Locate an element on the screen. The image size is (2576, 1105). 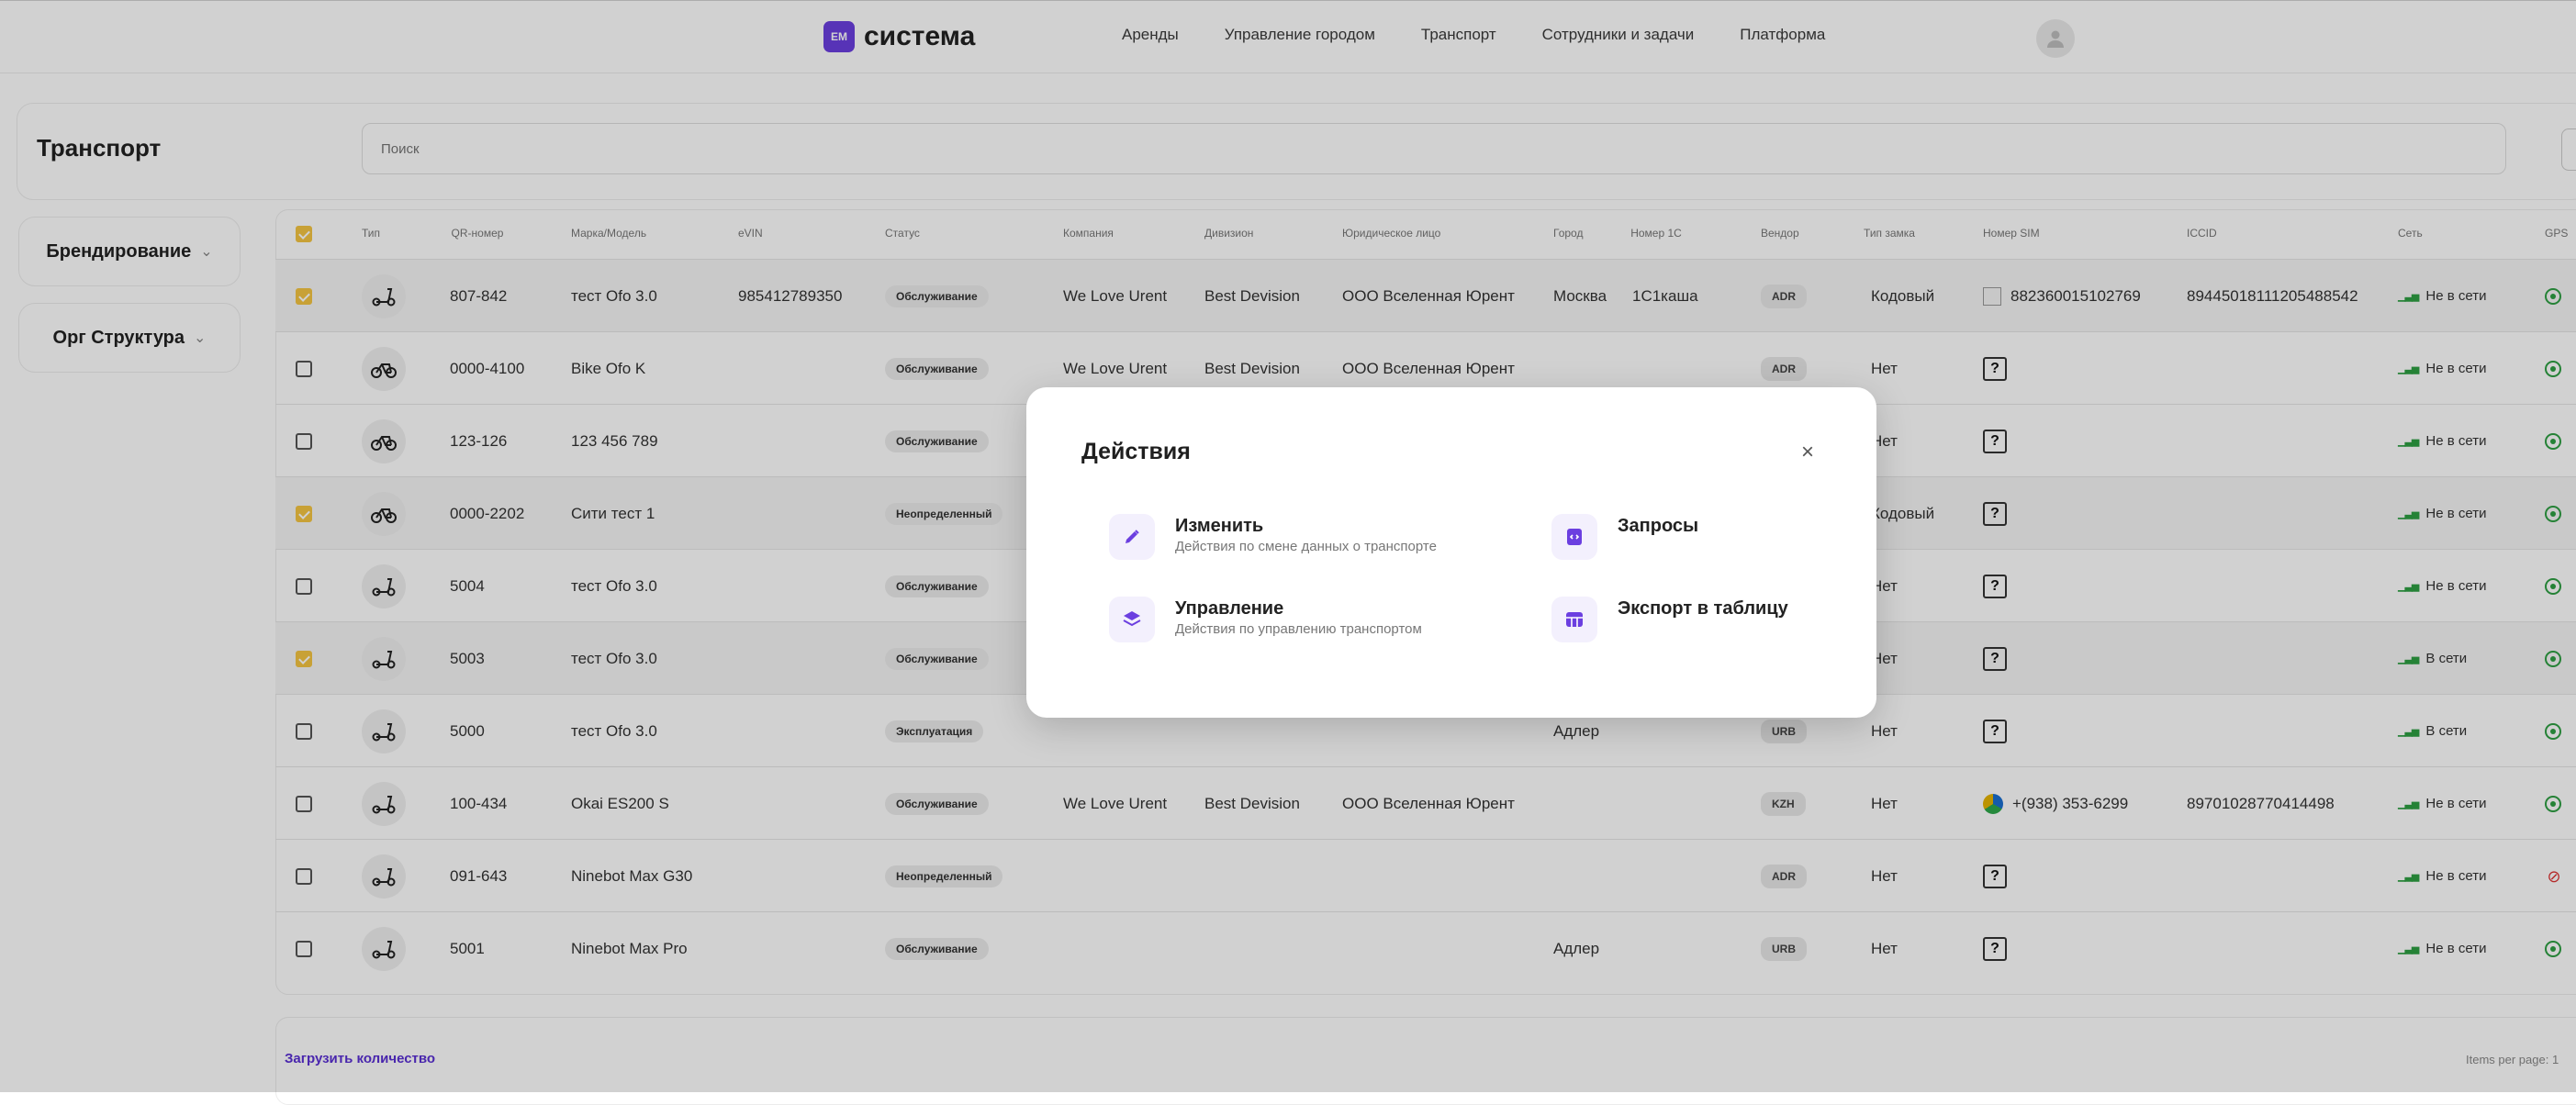
action-description: Действия по управлению транспортом is located at coordinates (1298, 629).